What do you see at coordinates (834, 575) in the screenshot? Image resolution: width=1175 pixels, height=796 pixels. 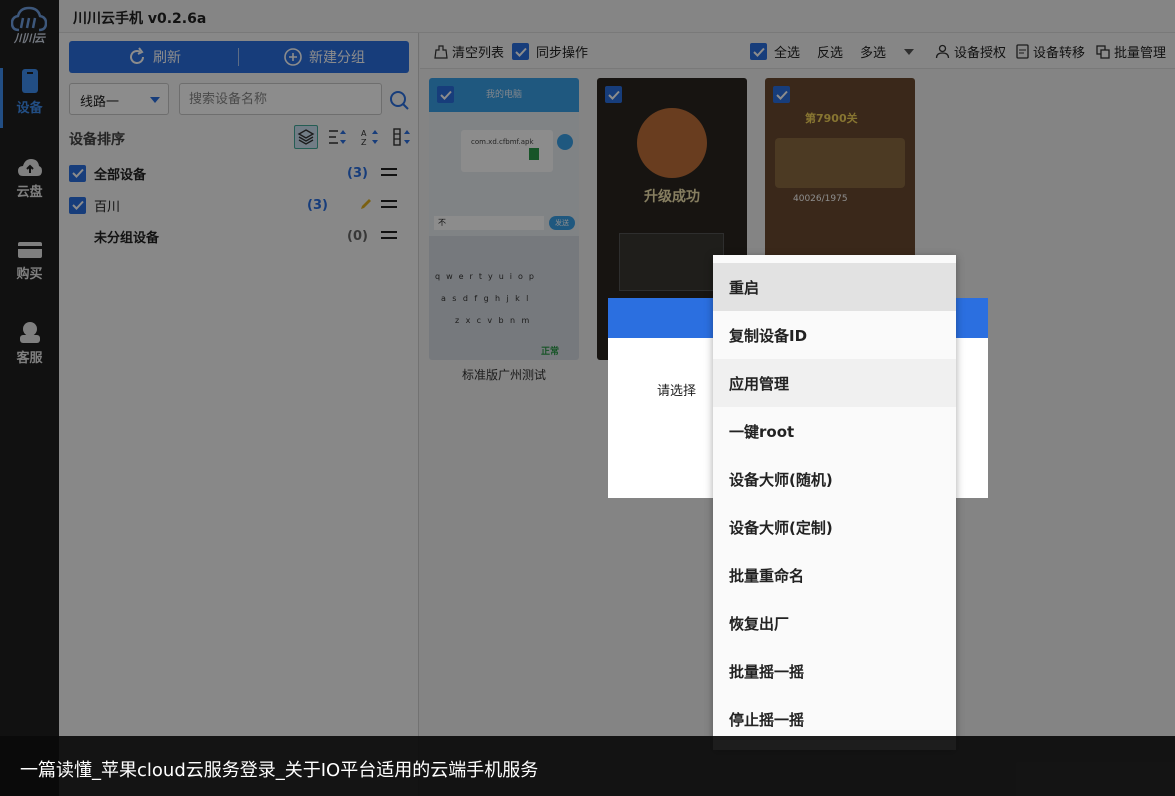 I see `menu-item-batch-rename: 批量重命名` at bounding box center [834, 575].